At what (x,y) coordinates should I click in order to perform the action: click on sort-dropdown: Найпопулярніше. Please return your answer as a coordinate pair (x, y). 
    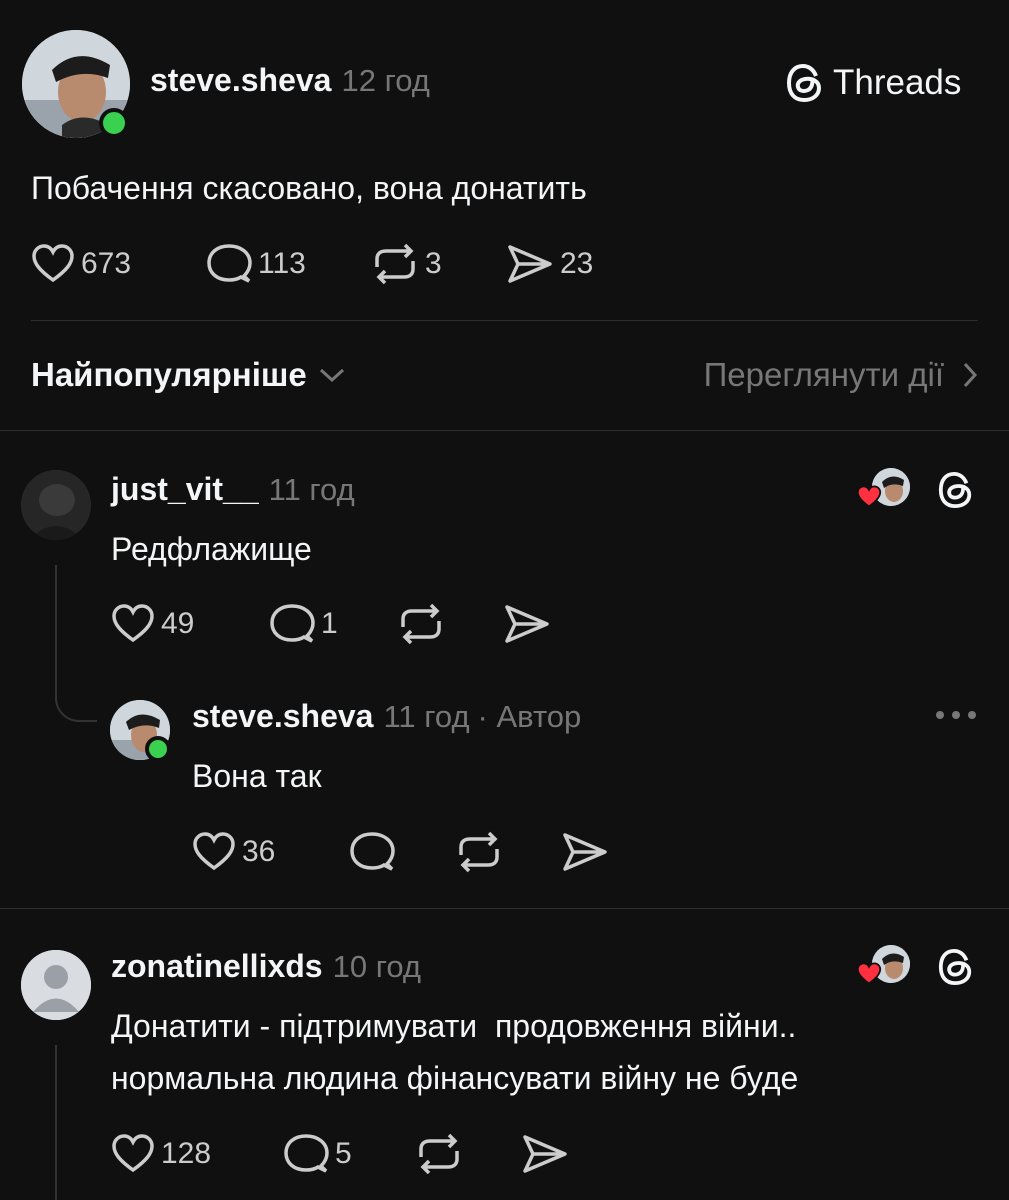
    Looking at the image, I should click on (188, 375).